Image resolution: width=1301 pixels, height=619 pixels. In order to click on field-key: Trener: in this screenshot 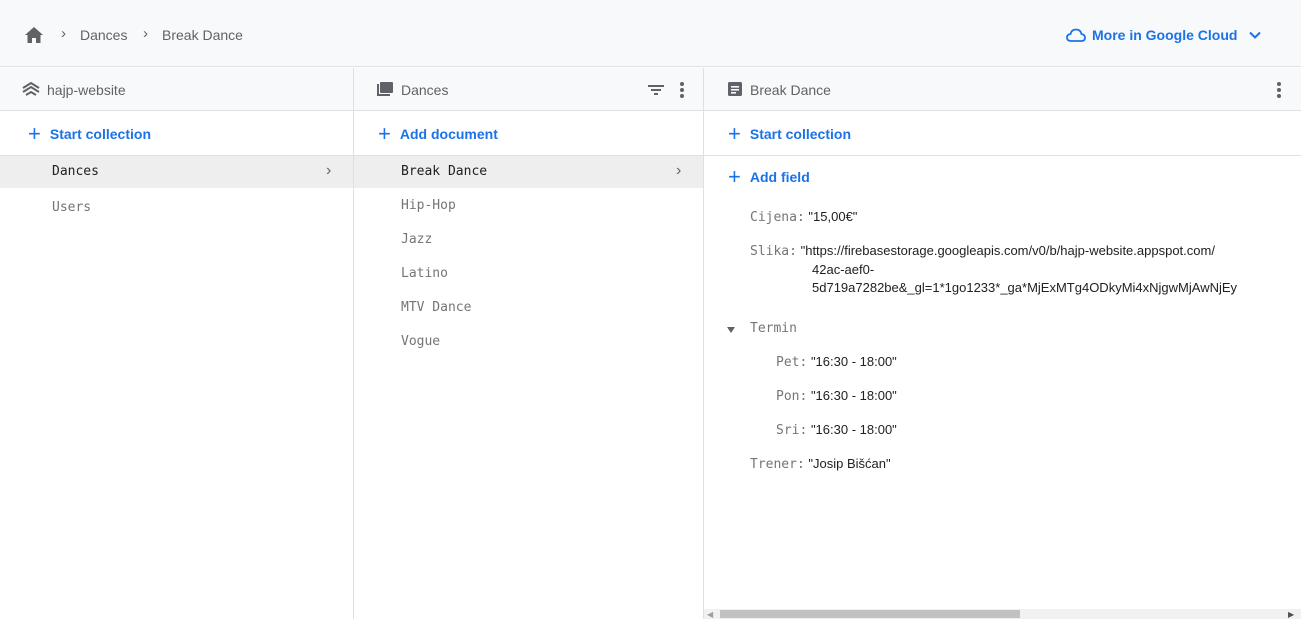, I will do `click(777, 464)`.